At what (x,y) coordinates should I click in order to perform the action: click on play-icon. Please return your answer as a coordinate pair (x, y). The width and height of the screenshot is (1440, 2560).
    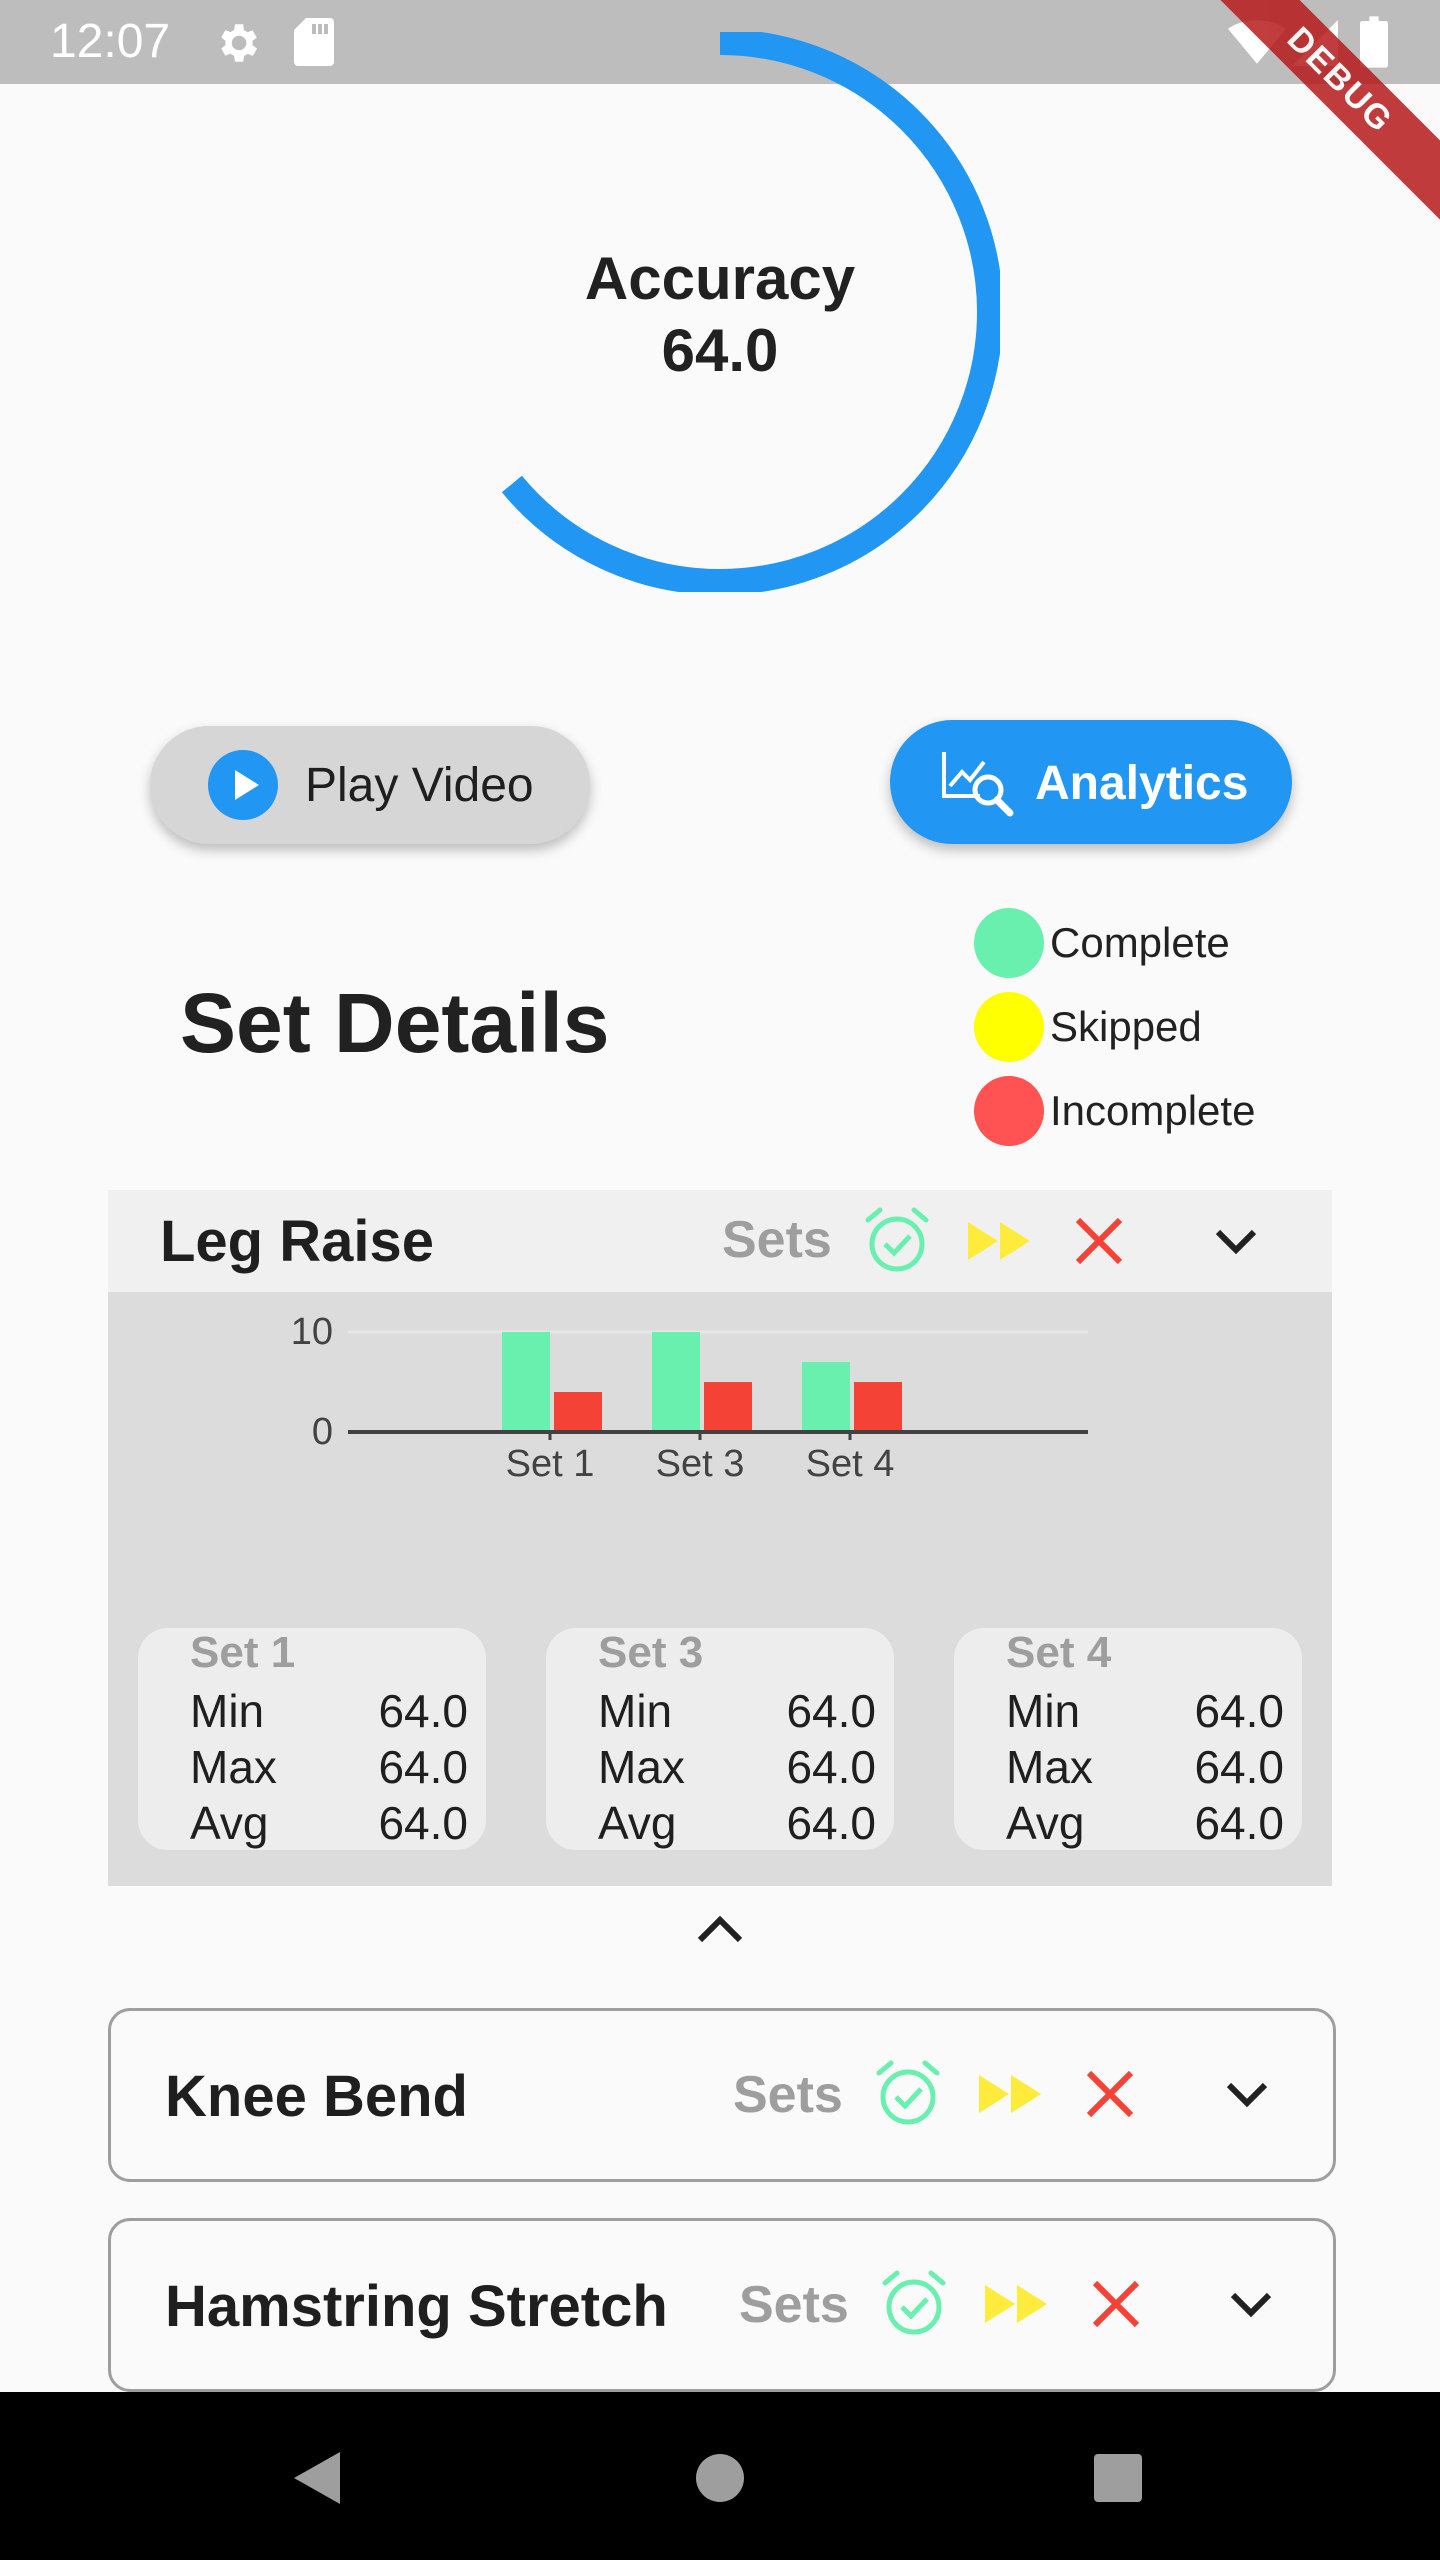
    Looking at the image, I should click on (243, 785).